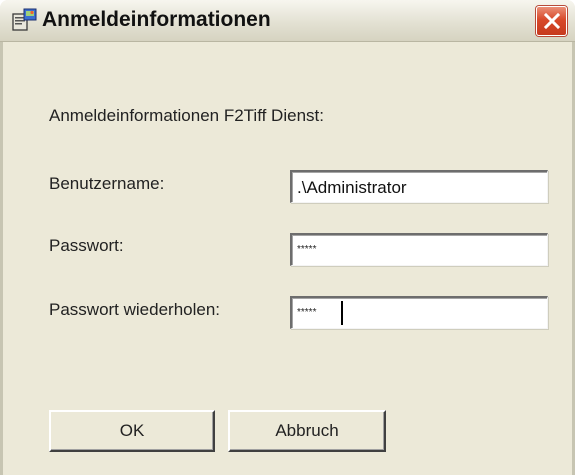 The height and width of the screenshot is (475, 575). Describe the element at coordinates (419, 249) in the screenshot. I see `password-input: *****` at that location.